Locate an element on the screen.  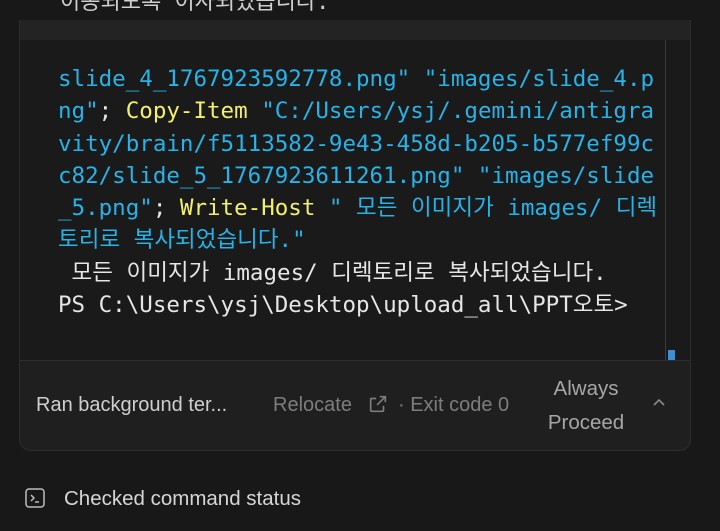
terminal-segment: Copy-Item is located at coordinates (186, 111).